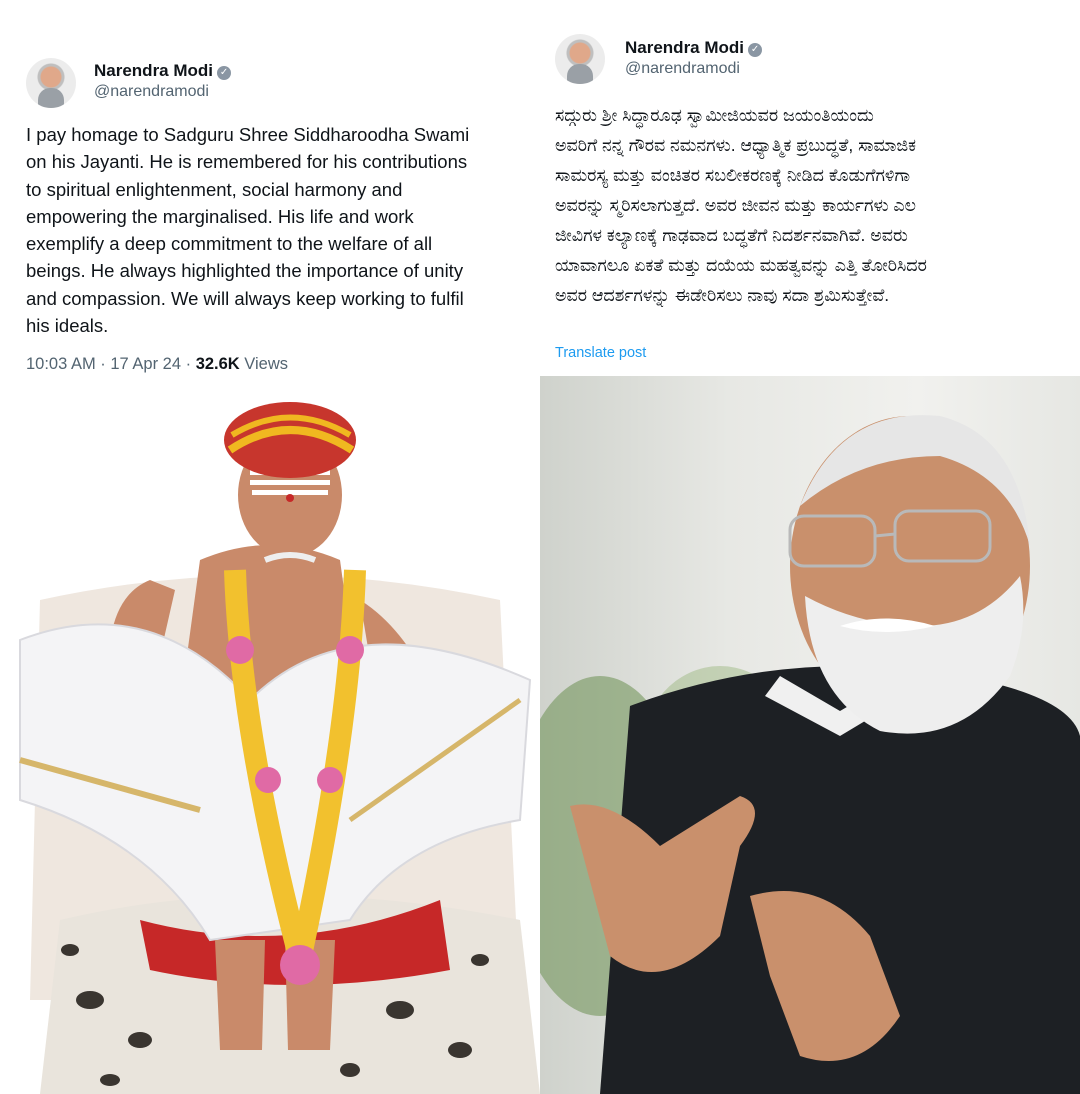 This screenshot has width=1080, height=1094. What do you see at coordinates (264, 364) in the screenshot?
I see `views-label: Views` at bounding box center [264, 364].